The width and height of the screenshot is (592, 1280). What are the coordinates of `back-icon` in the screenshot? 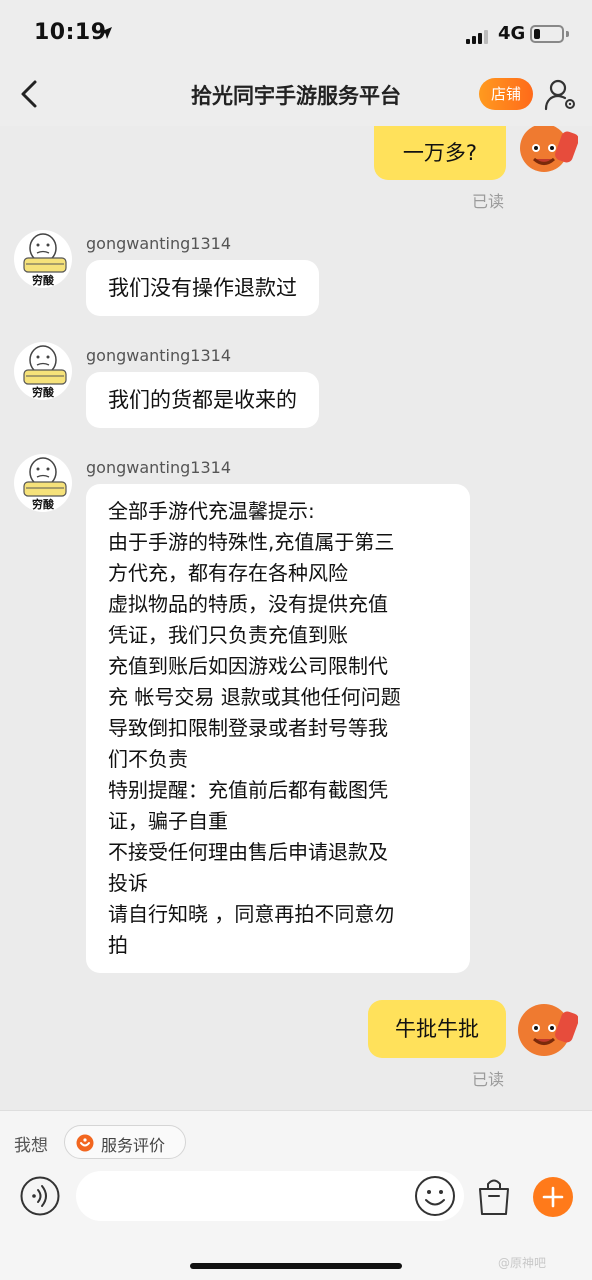 It's located at (30, 94).